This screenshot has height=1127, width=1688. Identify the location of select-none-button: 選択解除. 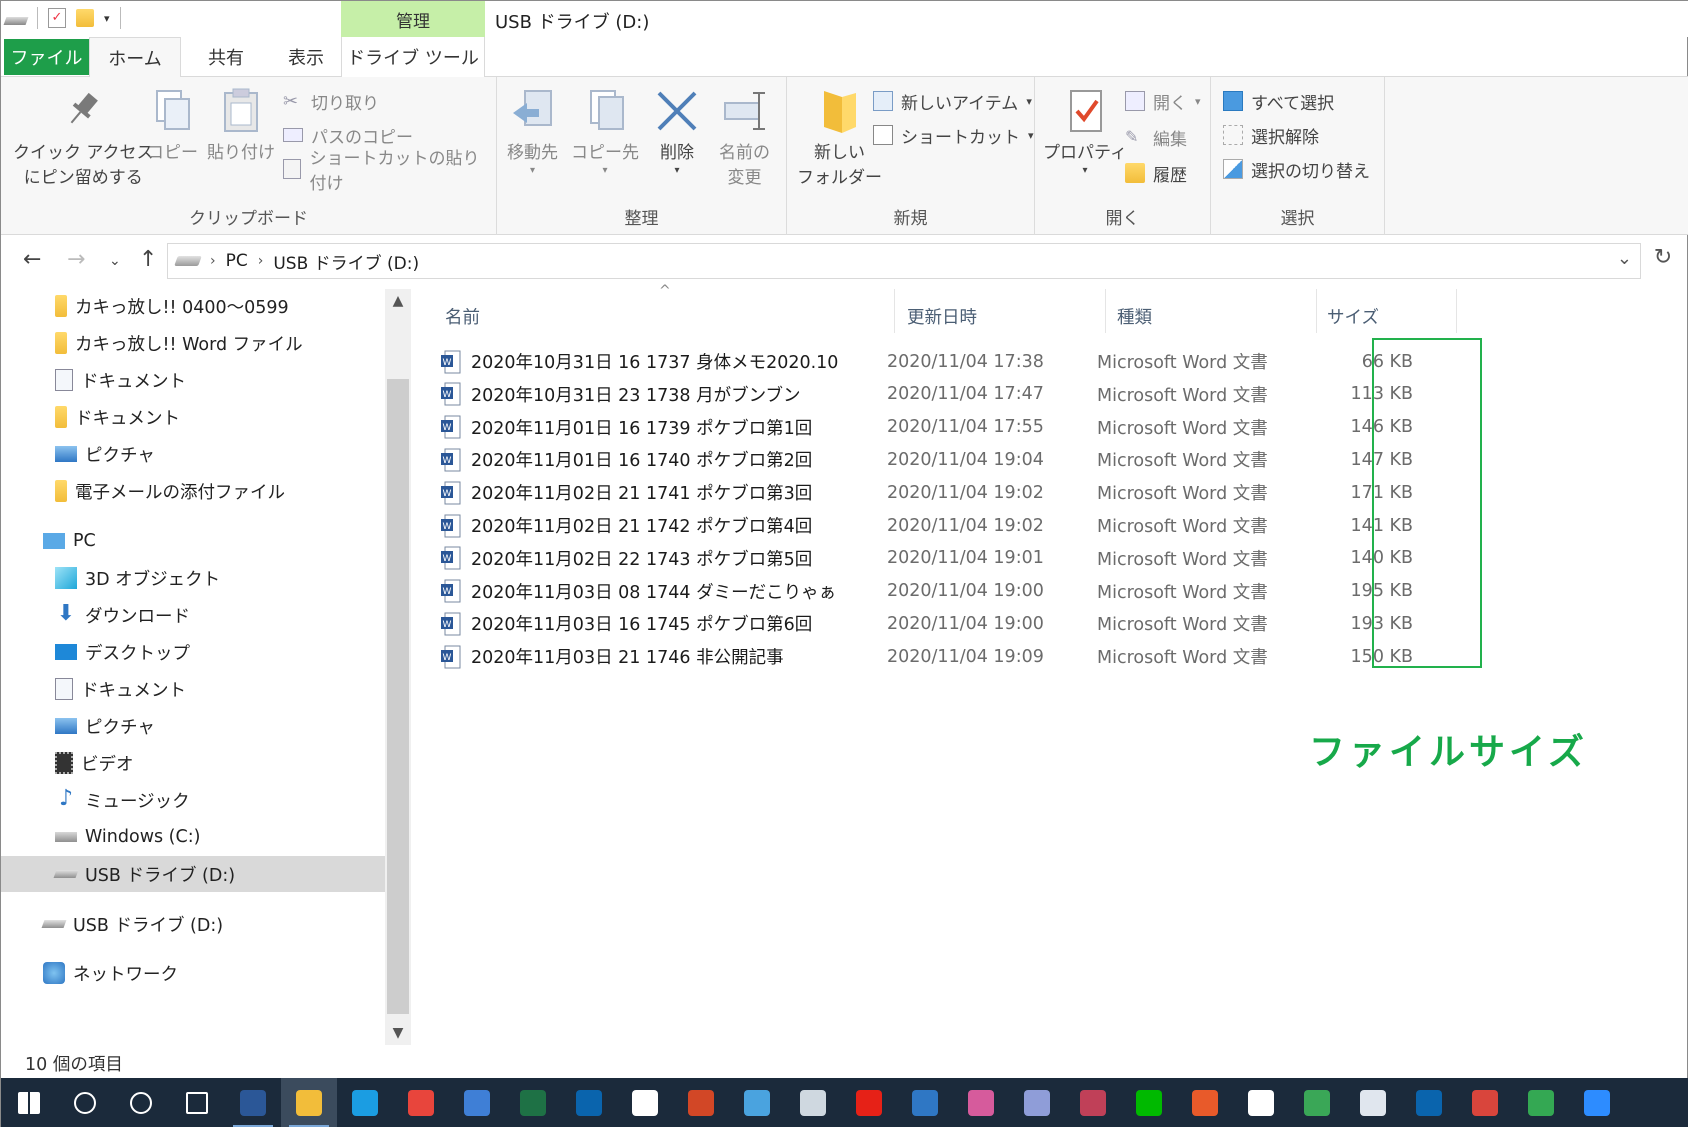
(1271, 135).